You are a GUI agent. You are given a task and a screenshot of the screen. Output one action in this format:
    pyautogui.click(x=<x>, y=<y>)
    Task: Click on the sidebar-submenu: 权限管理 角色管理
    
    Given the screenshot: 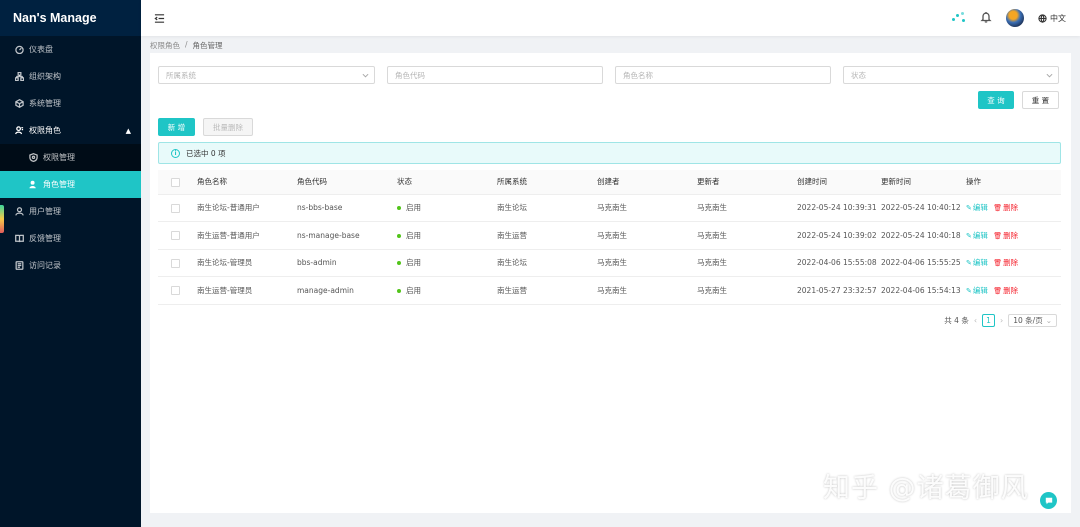 What is the action you would take?
    pyautogui.click(x=70, y=171)
    